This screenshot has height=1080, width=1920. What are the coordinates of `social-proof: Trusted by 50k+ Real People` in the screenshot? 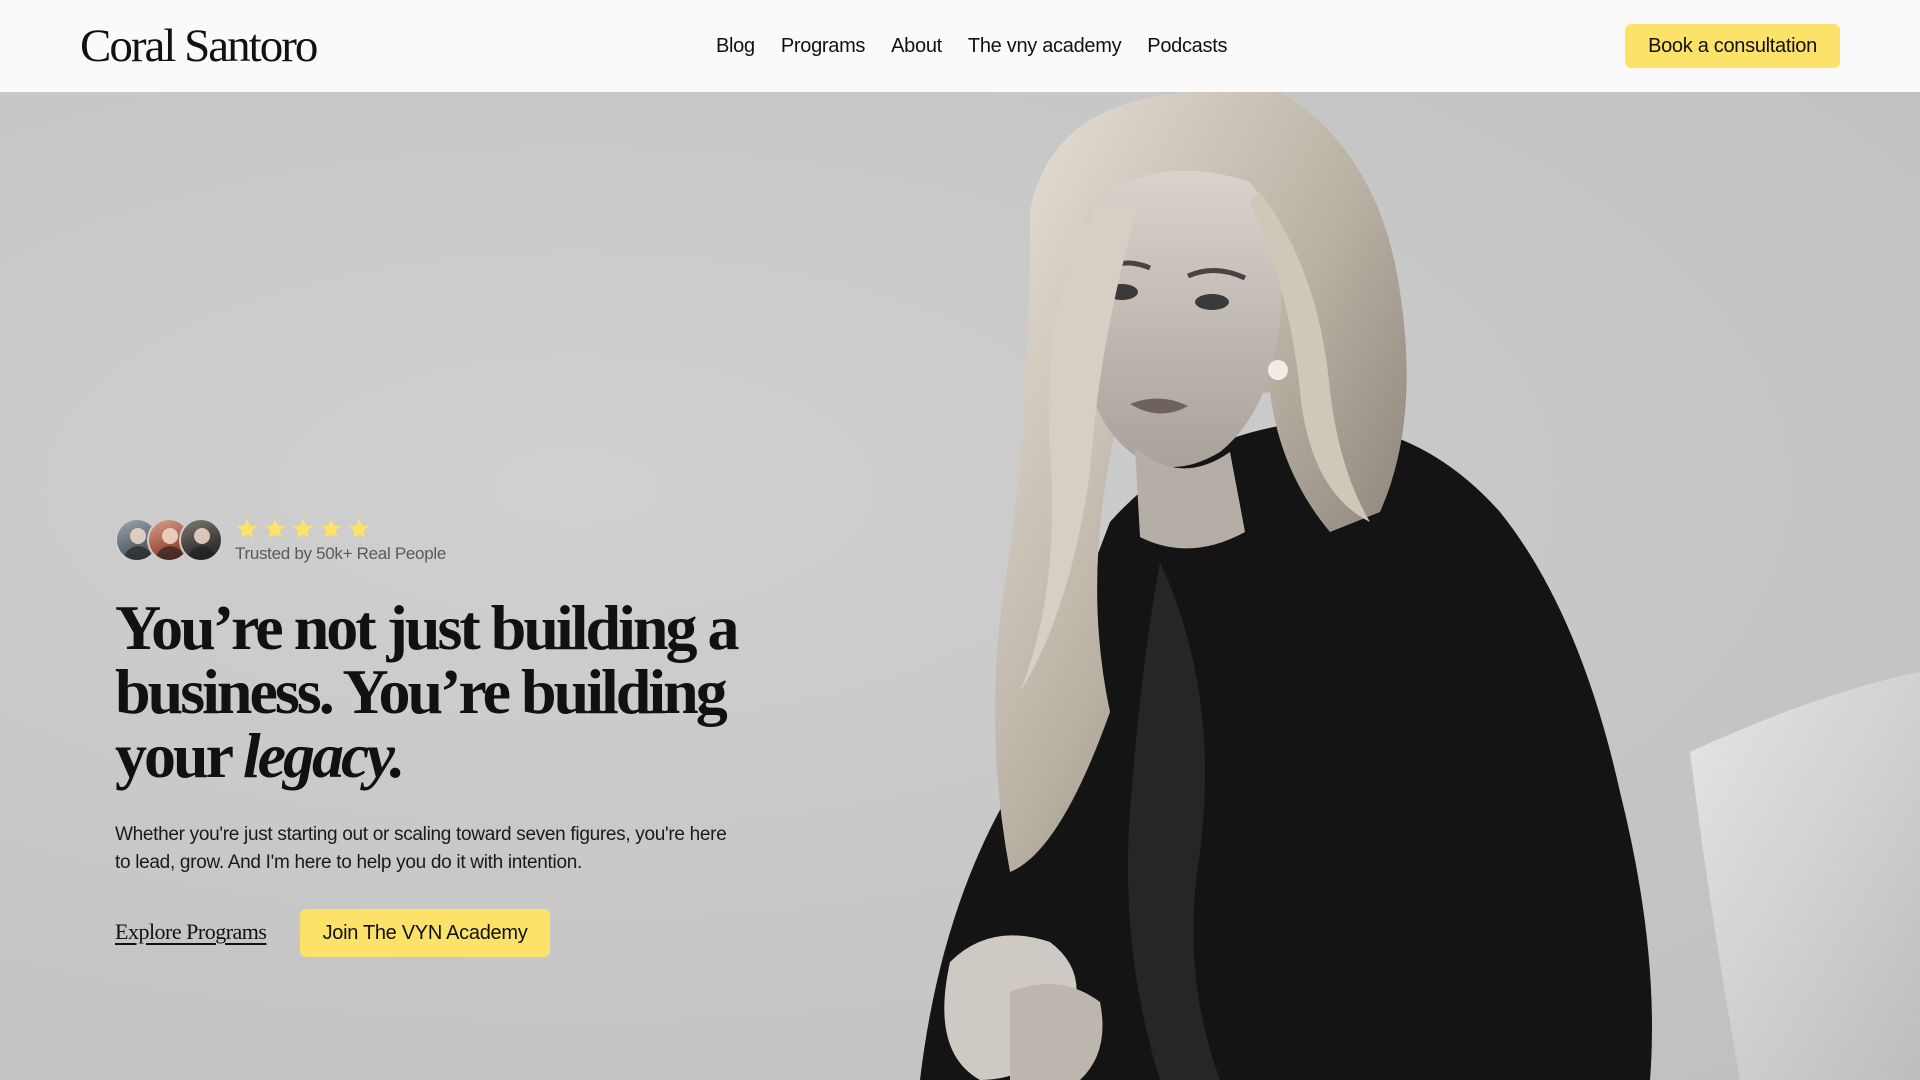 It's located at (280, 540).